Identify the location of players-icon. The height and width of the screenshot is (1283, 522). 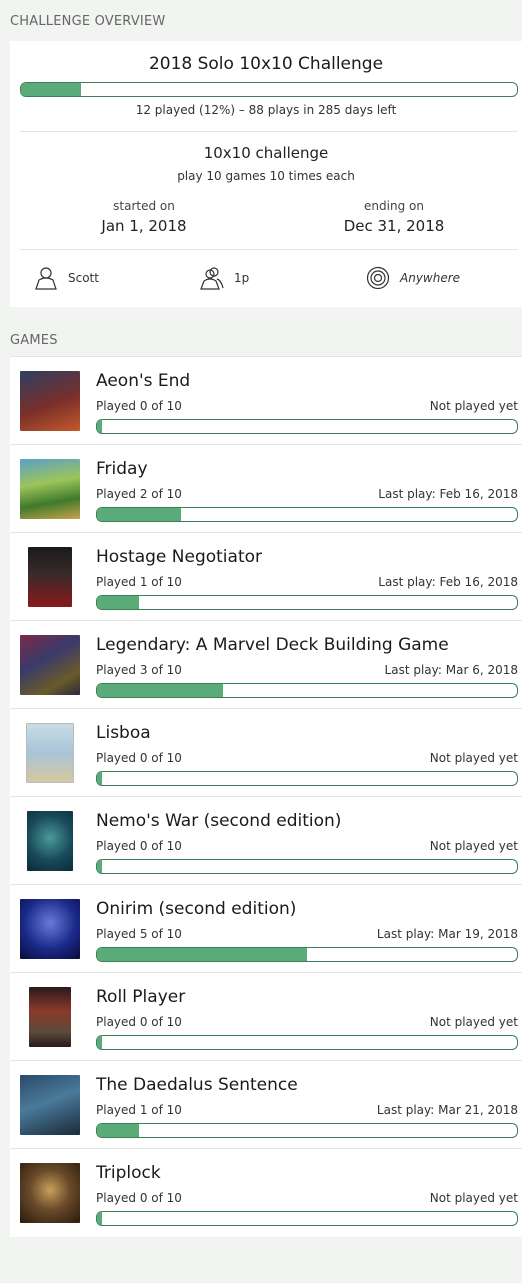
(212, 278).